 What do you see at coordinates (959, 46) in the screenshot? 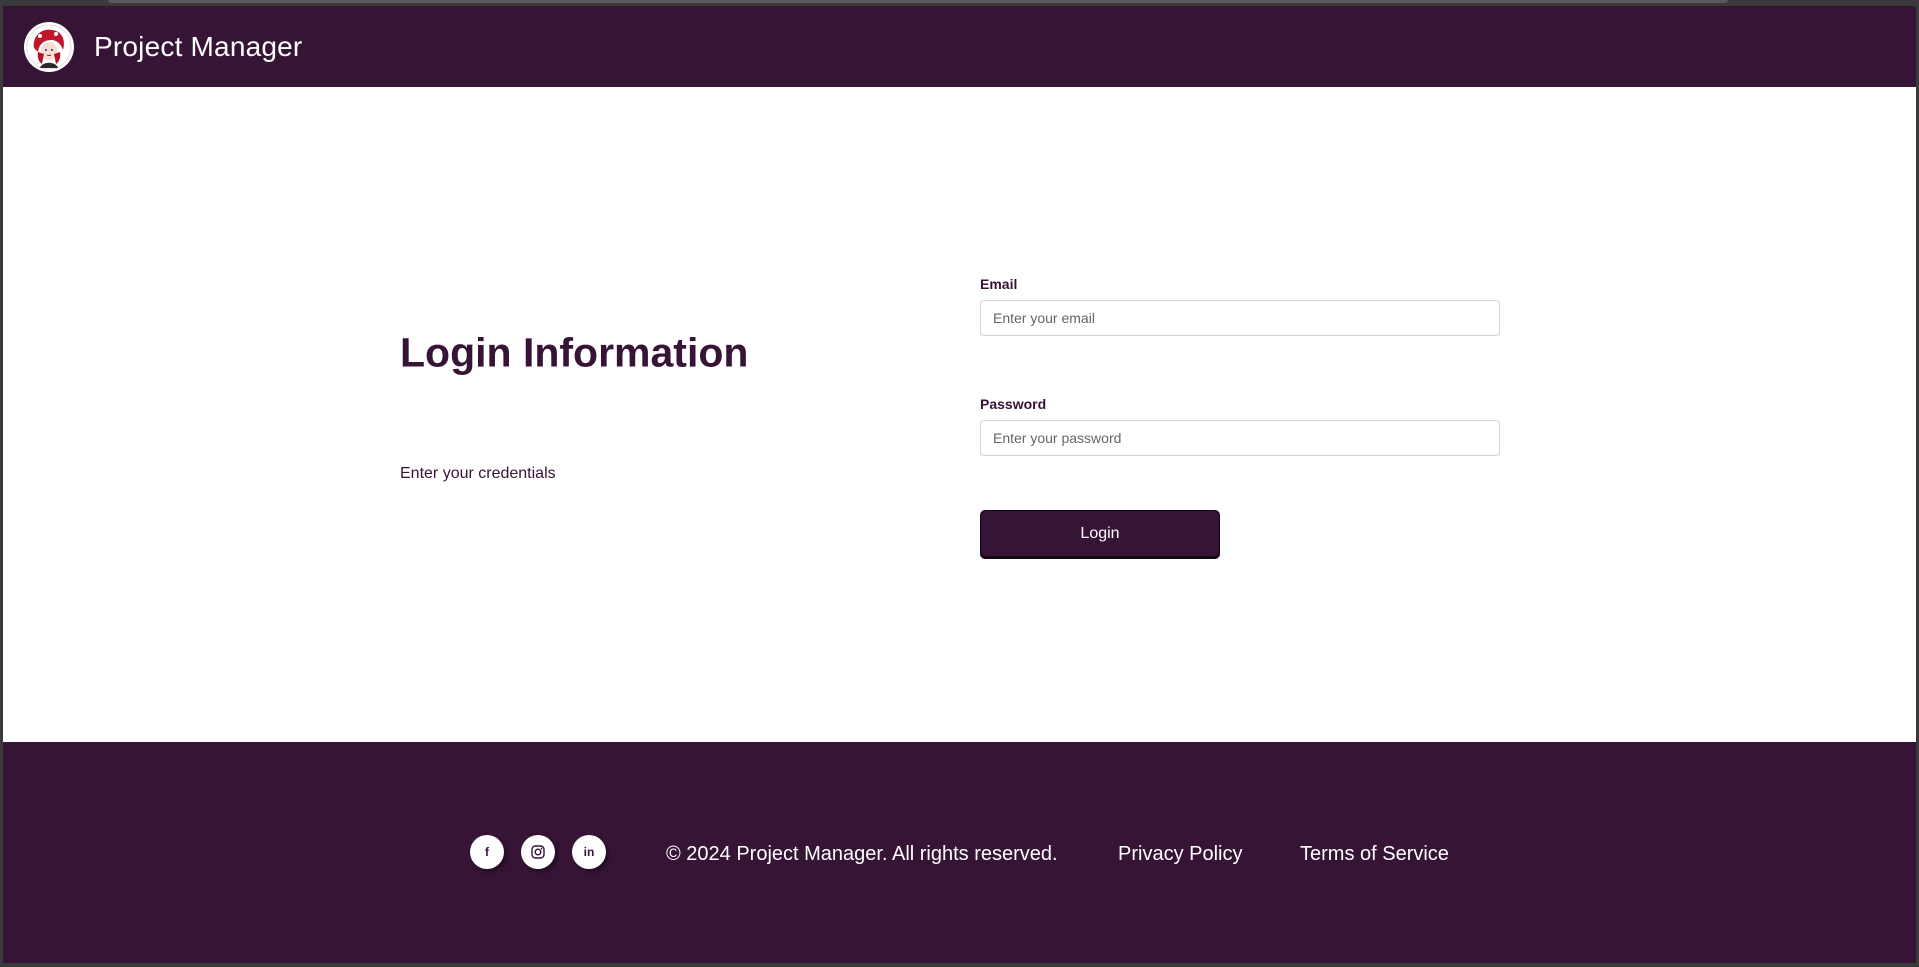
I see `app-header: Project Manager` at bounding box center [959, 46].